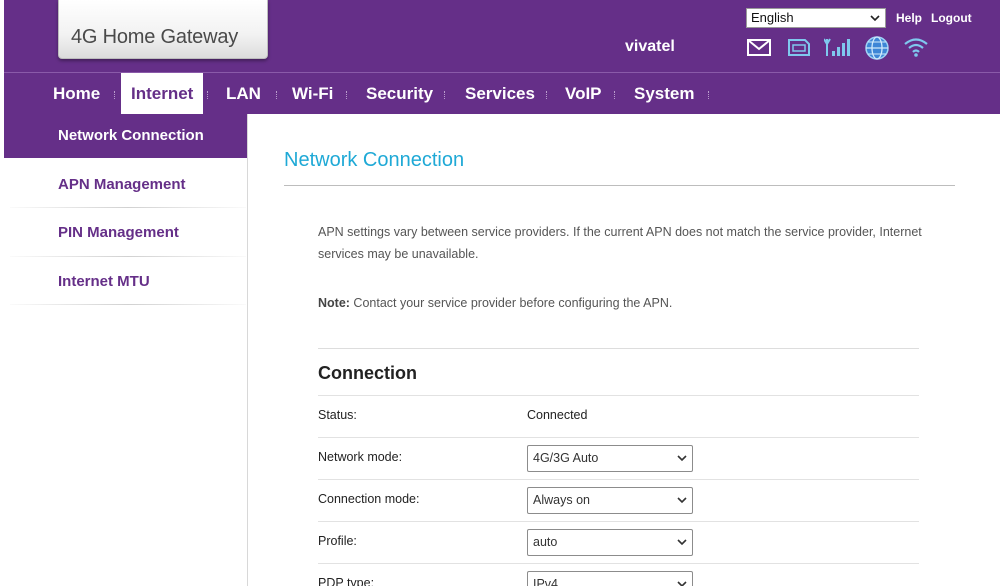 The height and width of the screenshot is (586, 1000). I want to click on nav-item-voip: VoIP, so click(583, 94).